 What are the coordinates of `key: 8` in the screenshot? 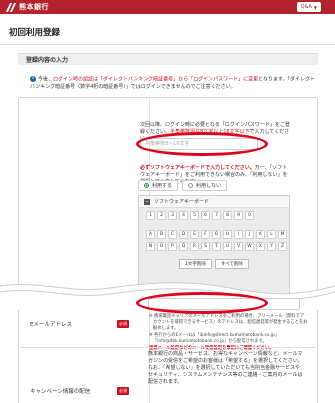 It's located at (227, 215).